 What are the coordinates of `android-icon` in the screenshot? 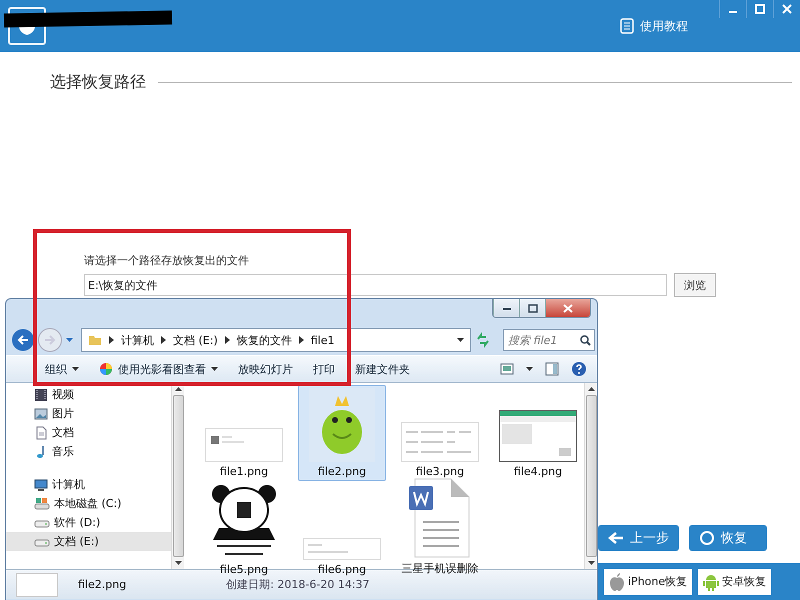 It's located at (711, 581).